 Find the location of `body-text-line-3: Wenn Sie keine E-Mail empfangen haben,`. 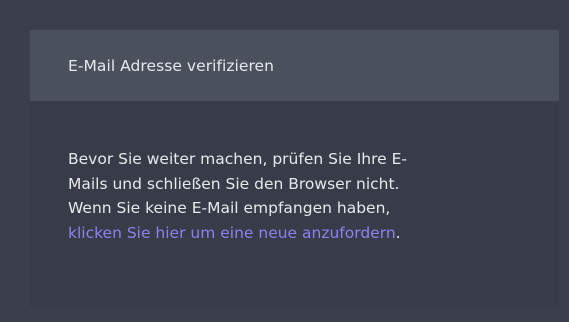

body-text-line-3: Wenn Sie keine E-Mail empfangen haben, is located at coordinates (229, 208).